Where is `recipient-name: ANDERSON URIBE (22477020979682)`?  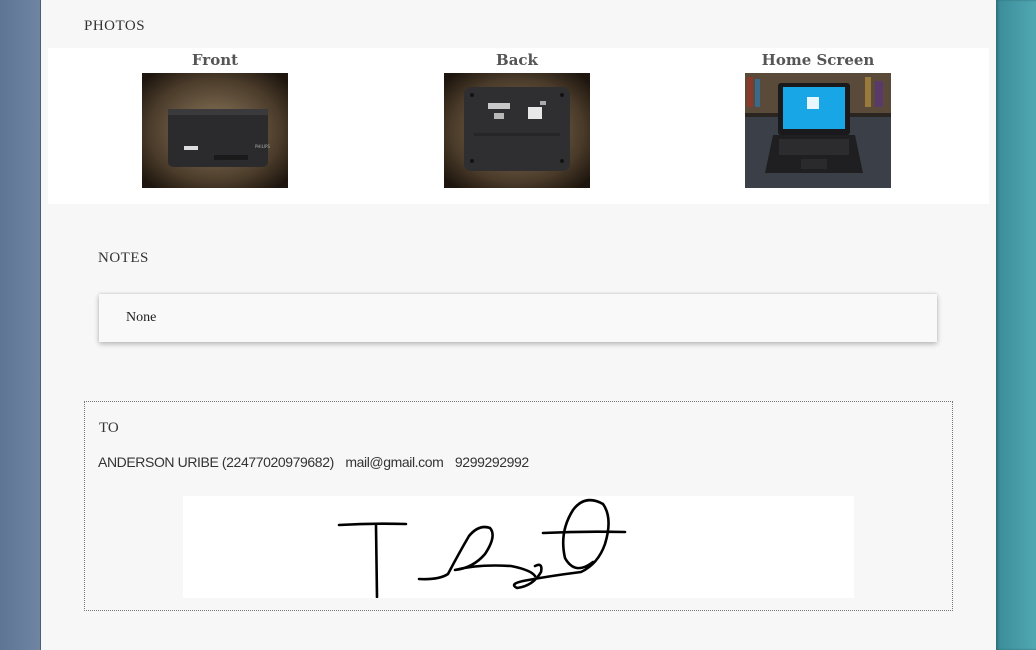
recipient-name: ANDERSON URIBE (22477020979682) is located at coordinates (216, 462).